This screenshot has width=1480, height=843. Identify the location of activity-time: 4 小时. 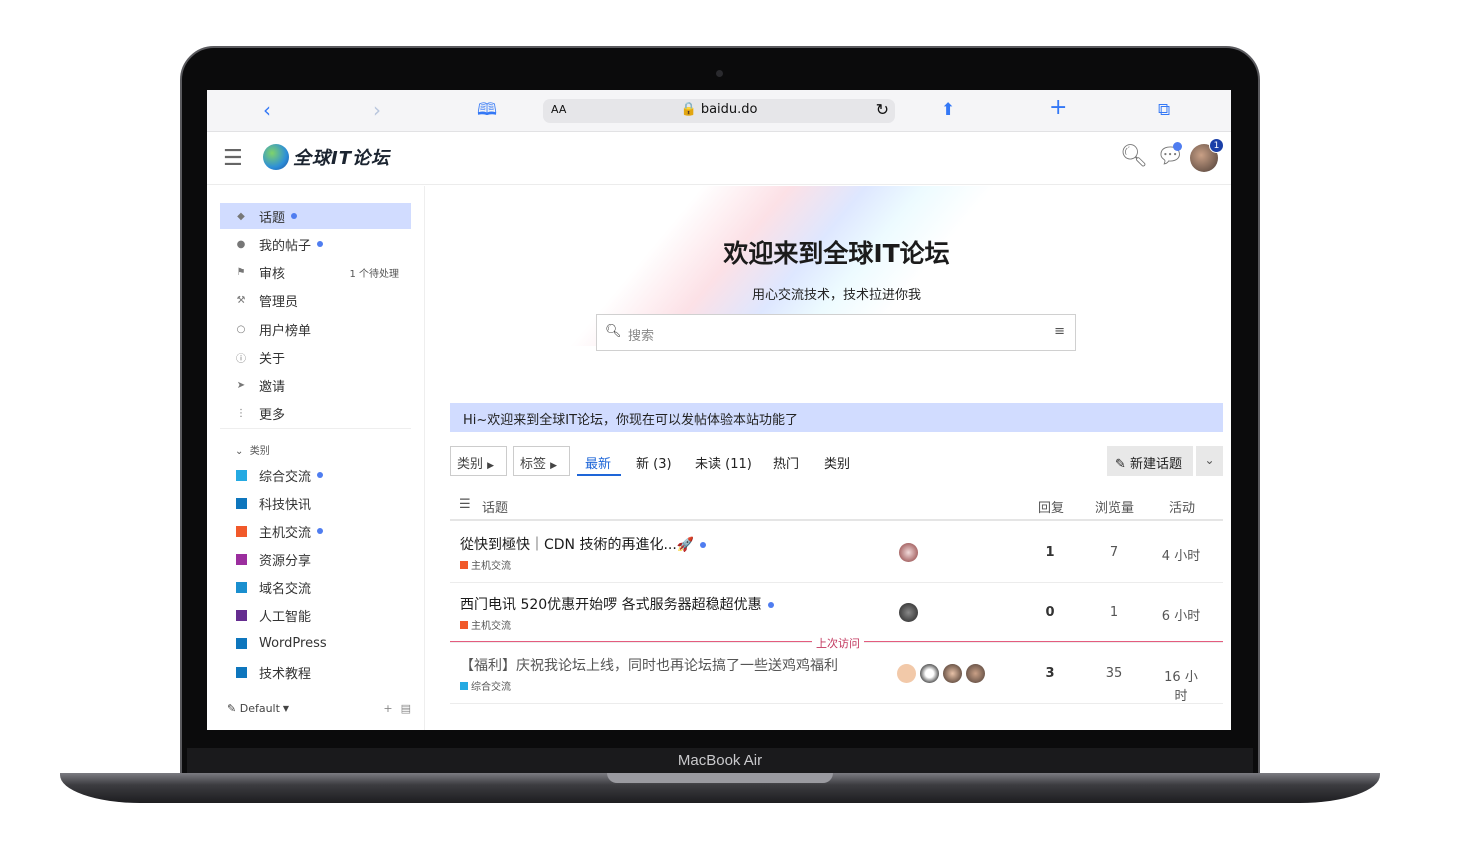
(1181, 554).